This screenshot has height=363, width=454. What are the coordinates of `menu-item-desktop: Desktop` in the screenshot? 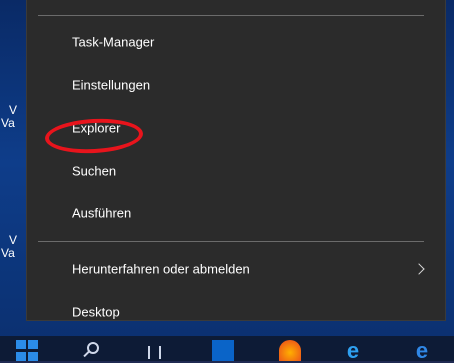 It's located at (236, 312).